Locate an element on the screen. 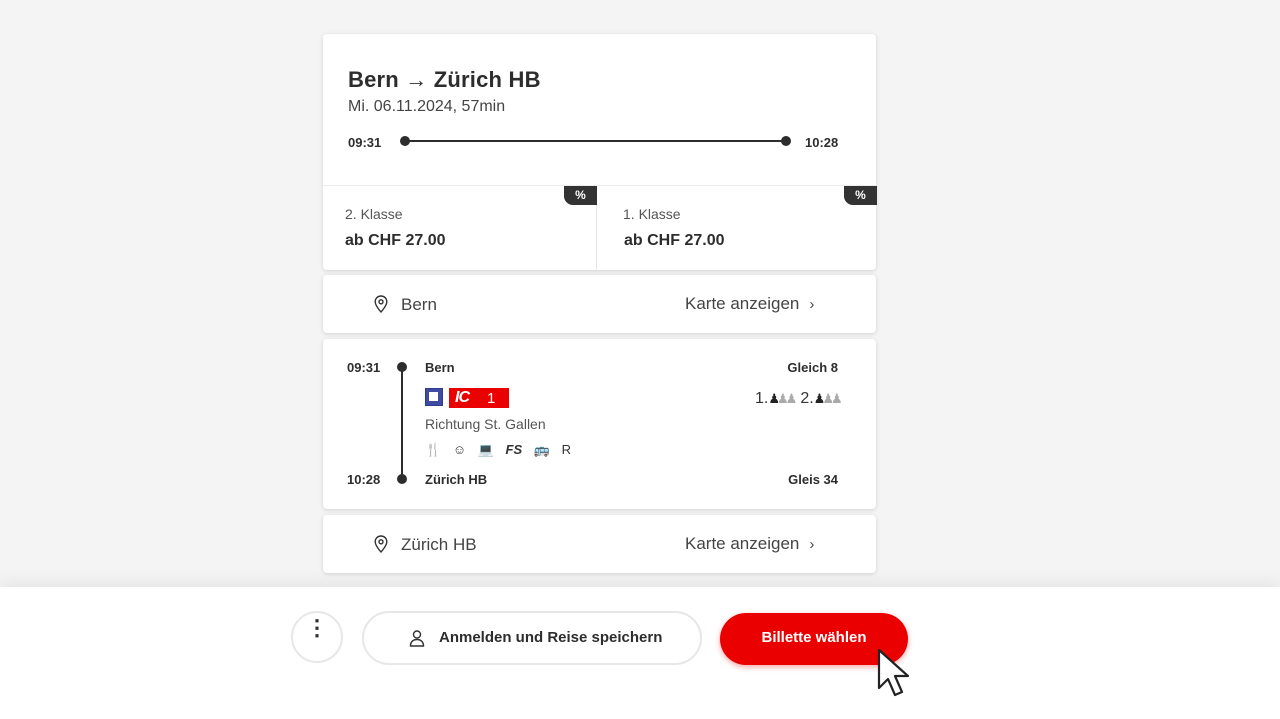 This screenshot has width=1280, height=719. class-label: 1. Klasse is located at coordinates (652, 214).